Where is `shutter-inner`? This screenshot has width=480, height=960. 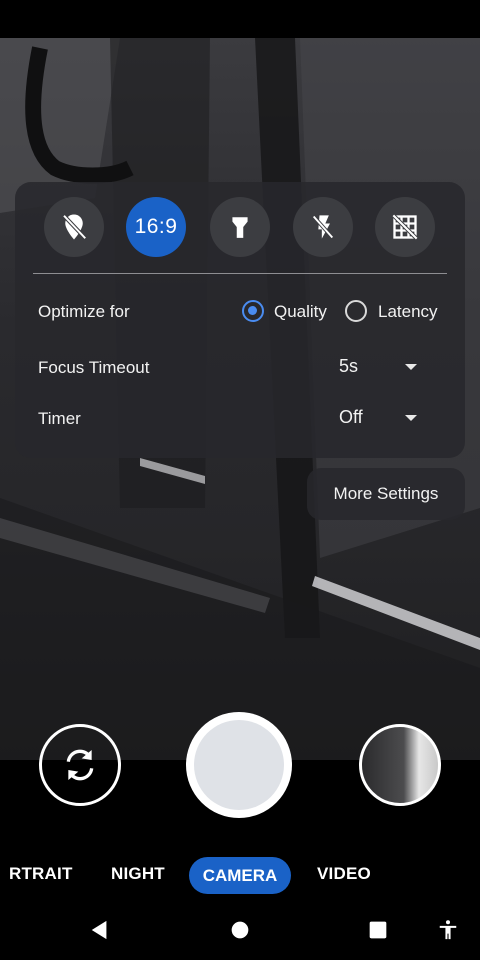 shutter-inner is located at coordinates (239, 765).